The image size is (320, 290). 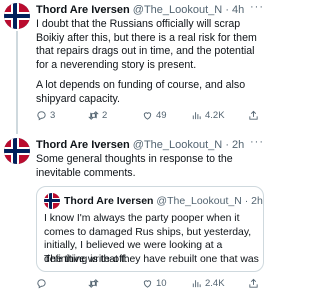 I want to click on like-button: 10, so click(x=154, y=283).